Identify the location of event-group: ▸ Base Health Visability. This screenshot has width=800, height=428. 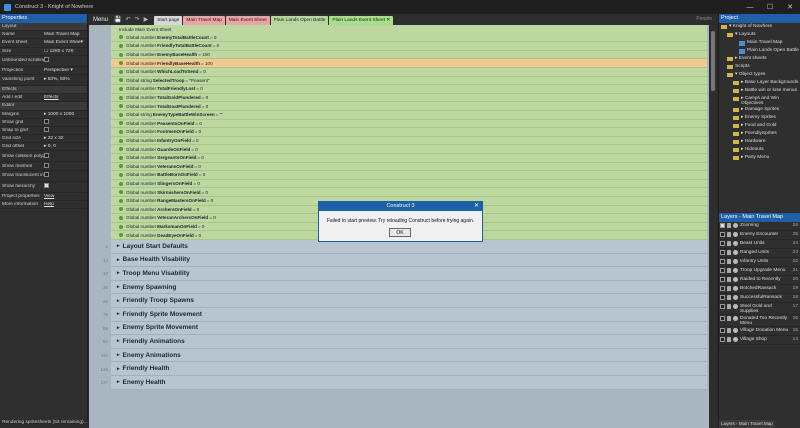
(409, 260).